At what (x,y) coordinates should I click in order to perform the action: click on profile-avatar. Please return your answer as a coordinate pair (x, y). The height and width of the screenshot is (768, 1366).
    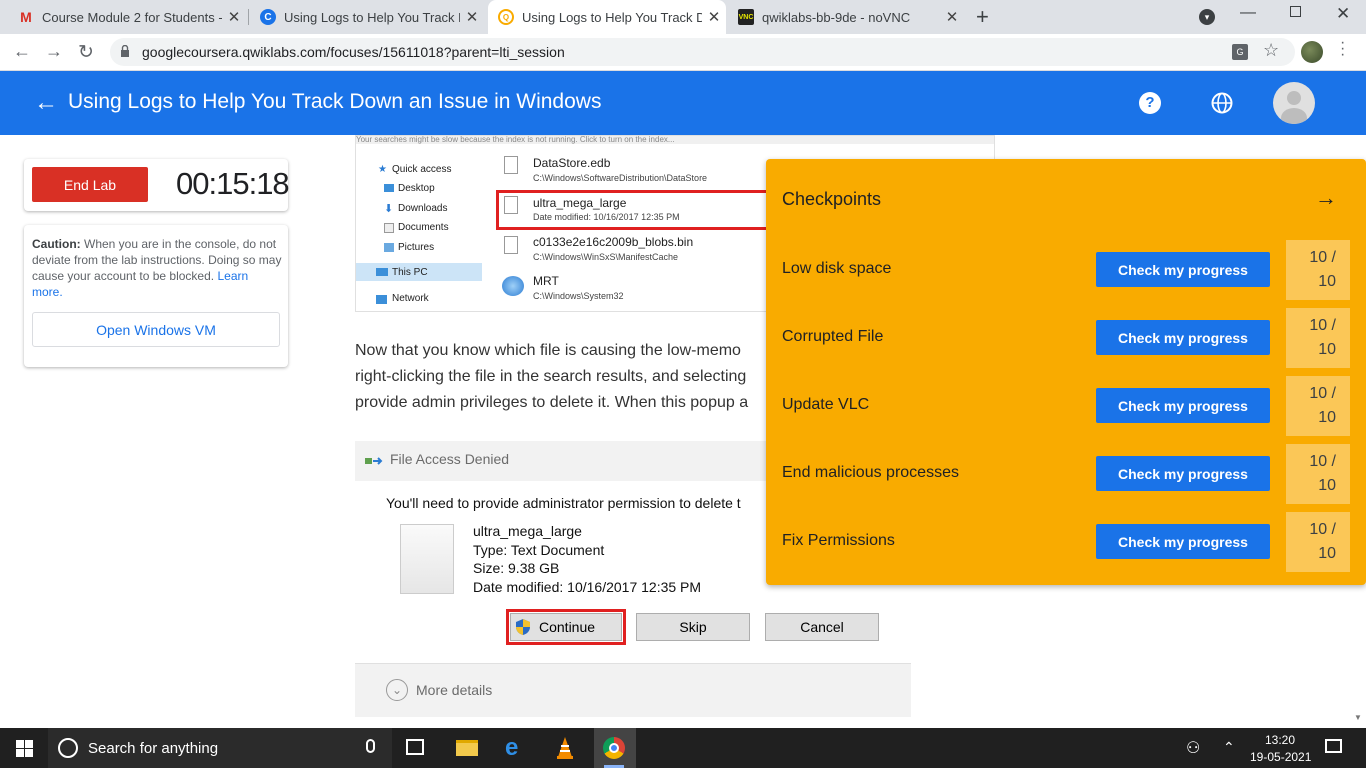
    Looking at the image, I should click on (1312, 52).